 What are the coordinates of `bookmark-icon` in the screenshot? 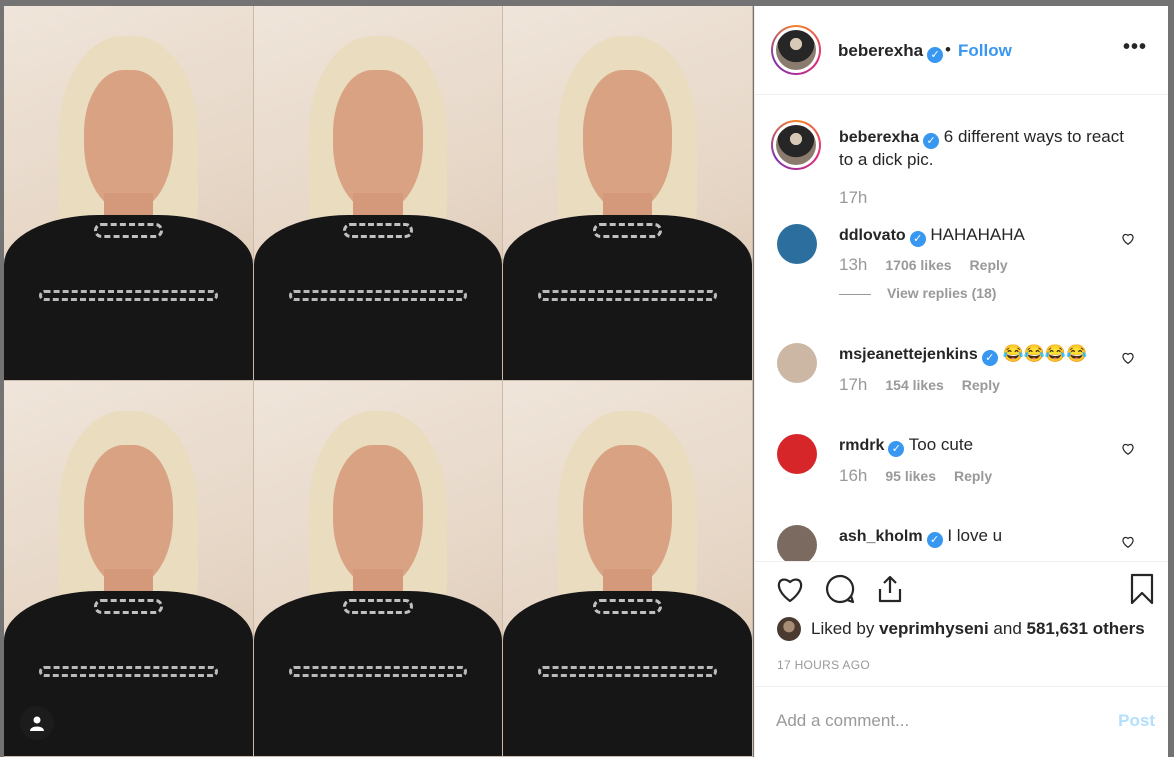 It's located at (1142, 589).